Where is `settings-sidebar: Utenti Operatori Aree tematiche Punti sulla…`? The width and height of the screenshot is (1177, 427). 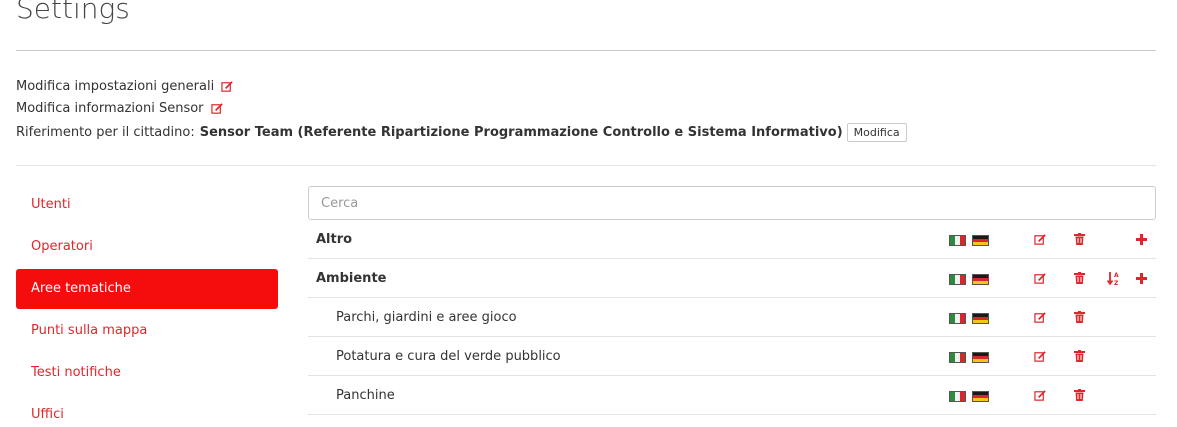
settings-sidebar: Utenti Operatori Aree tematiche Punti sulla… is located at coordinates (147, 306).